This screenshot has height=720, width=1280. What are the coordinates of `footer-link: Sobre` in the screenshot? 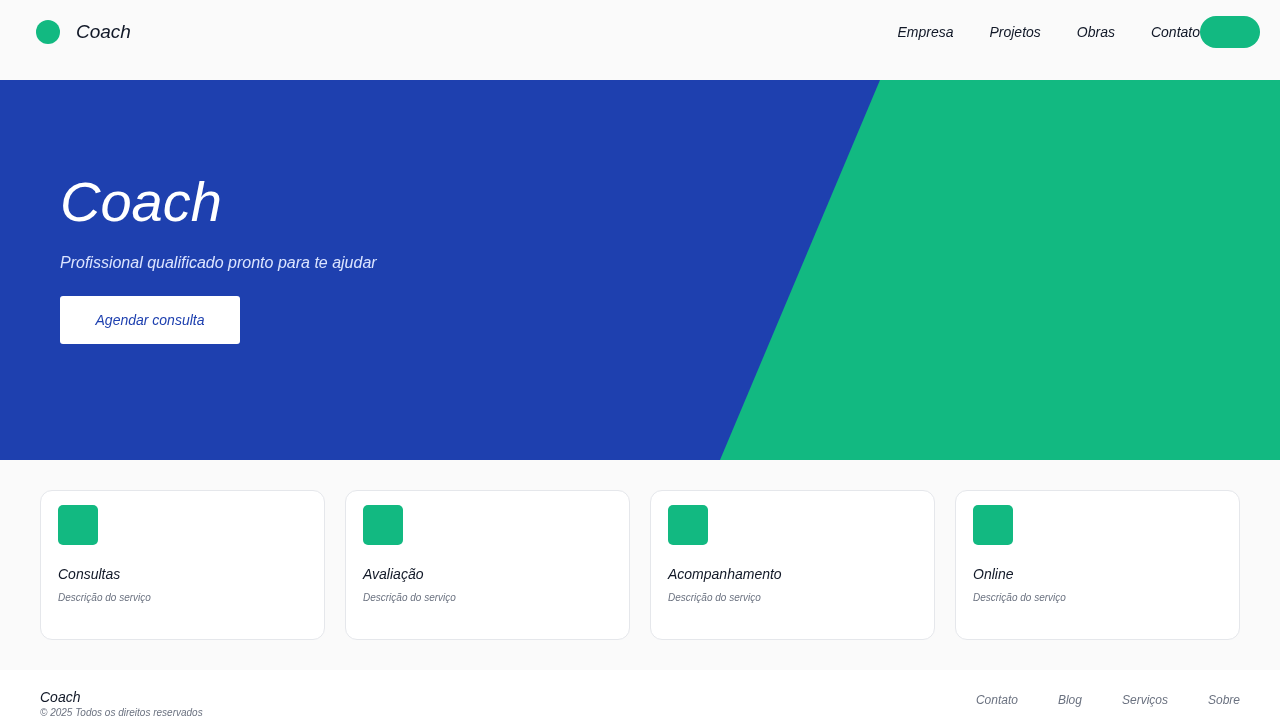 It's located at (1223, 704).